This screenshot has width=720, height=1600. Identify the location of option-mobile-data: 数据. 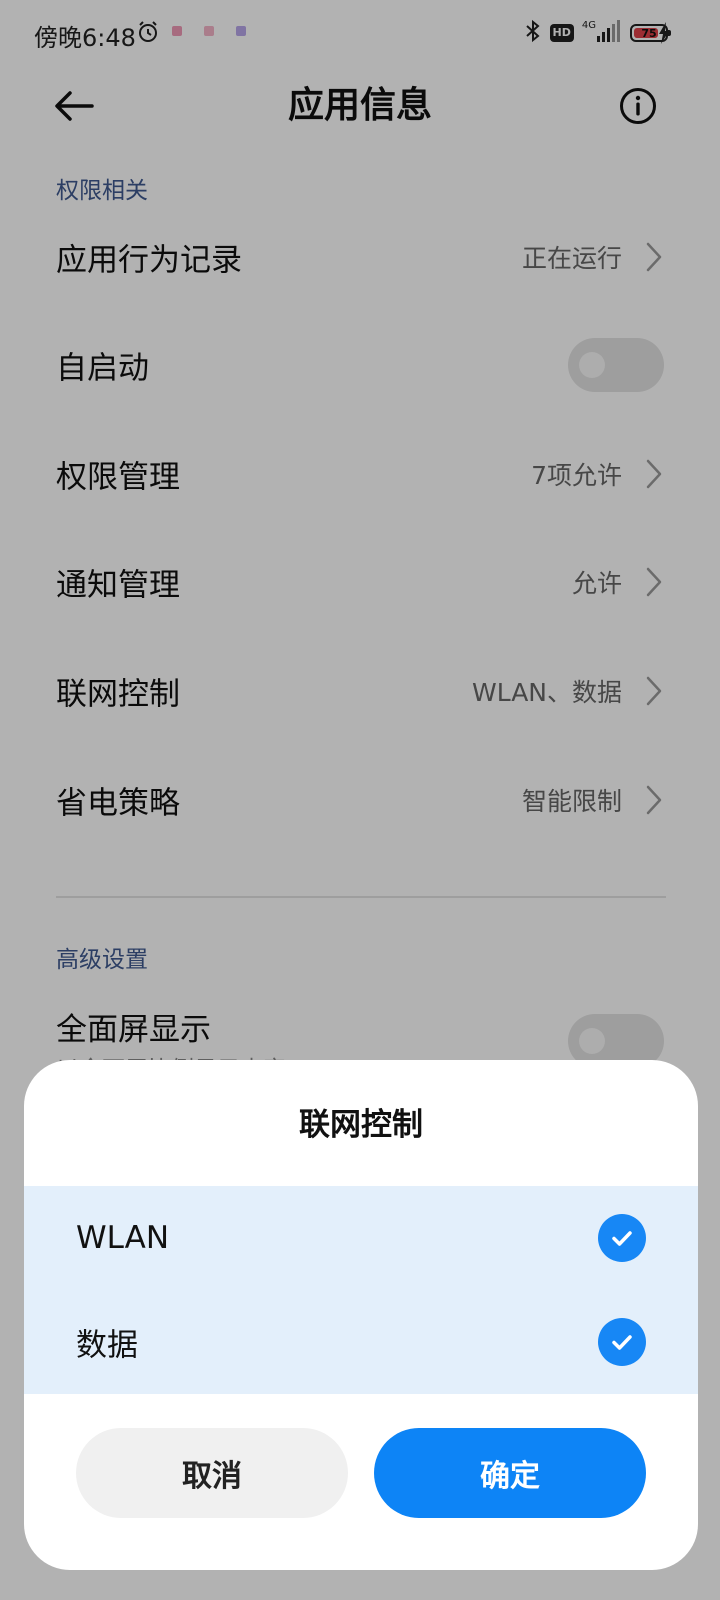
(361, 1342).